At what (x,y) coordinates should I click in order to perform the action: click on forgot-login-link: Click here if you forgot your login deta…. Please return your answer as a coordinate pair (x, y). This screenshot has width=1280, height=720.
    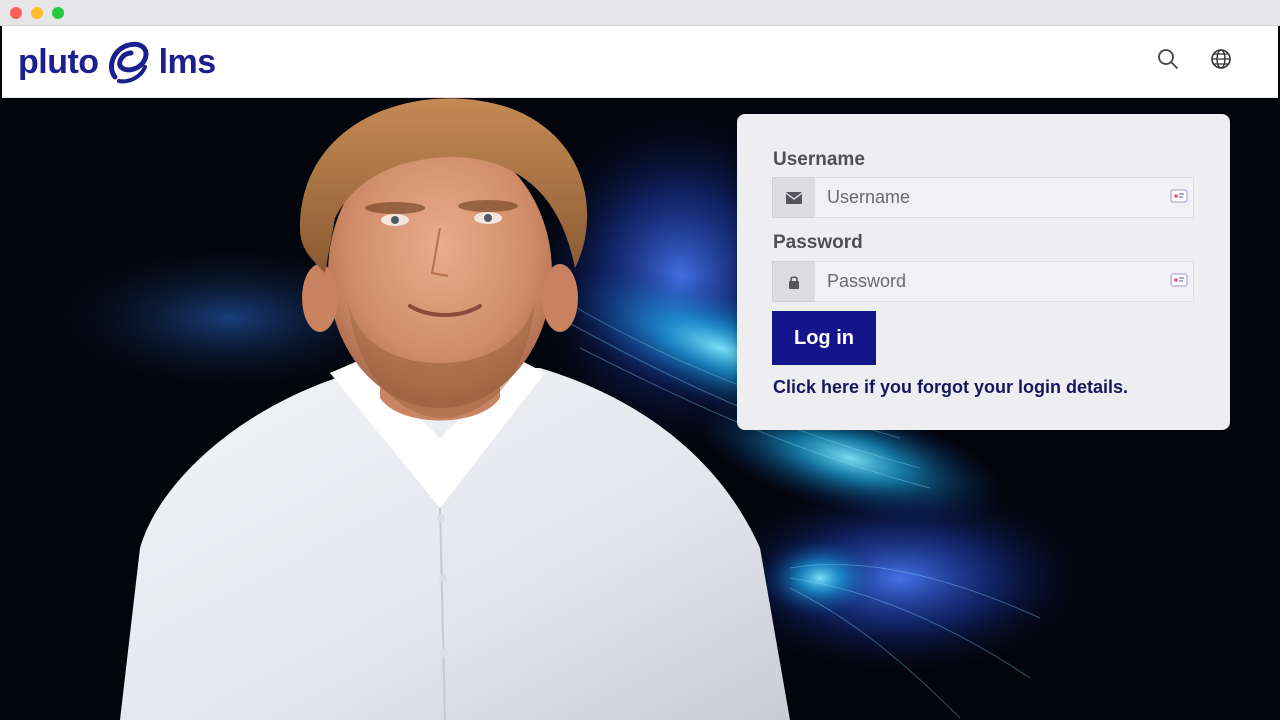
    Looking at the image, I should click on (950, 387).